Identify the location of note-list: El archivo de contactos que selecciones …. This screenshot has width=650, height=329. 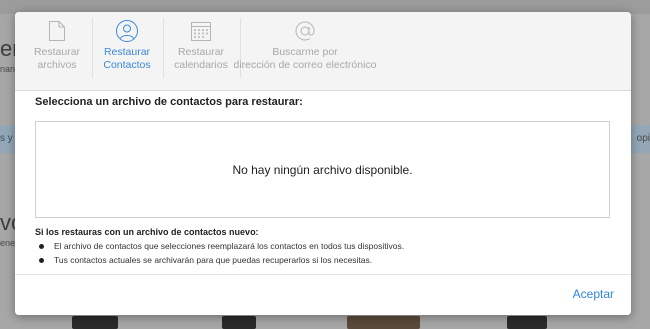
(219, 253).